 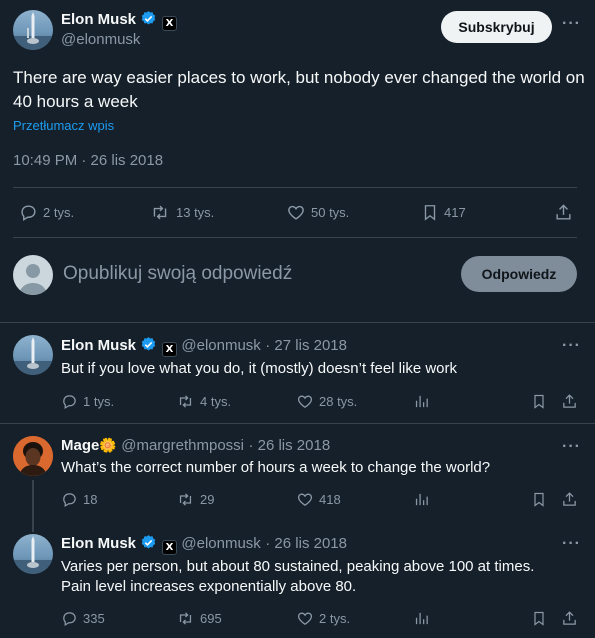 I want to click on retweet-stat: 13 tys., so click(x=181, y=212).